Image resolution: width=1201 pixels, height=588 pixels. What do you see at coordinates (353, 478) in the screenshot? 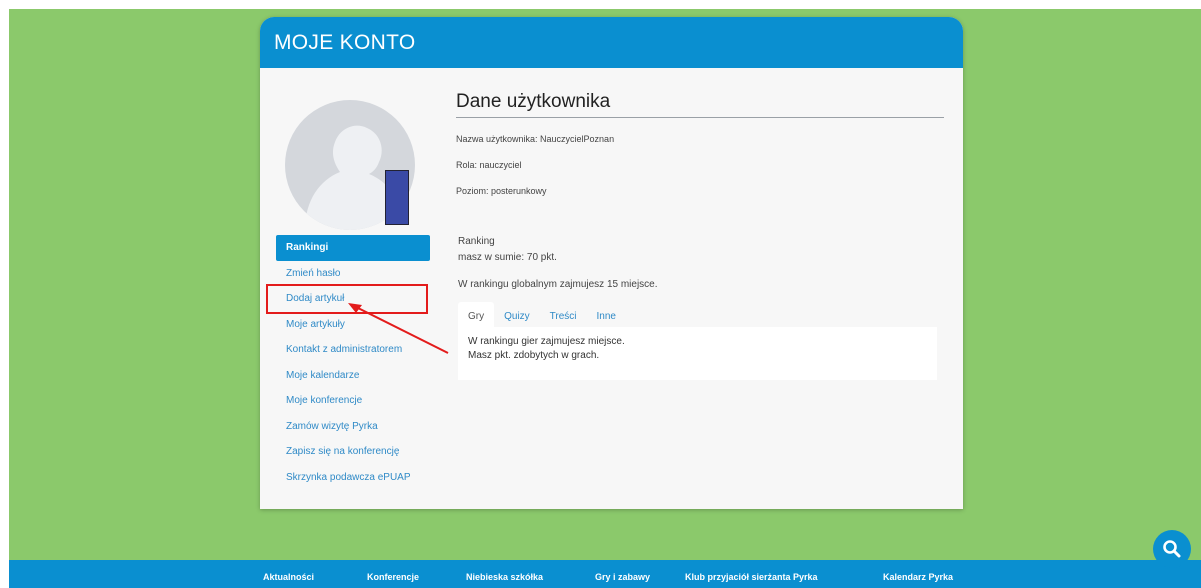
I see `sidebar-item-epuap: Skrzynka podawcza ePUAP` at bounding box center [353, 478].